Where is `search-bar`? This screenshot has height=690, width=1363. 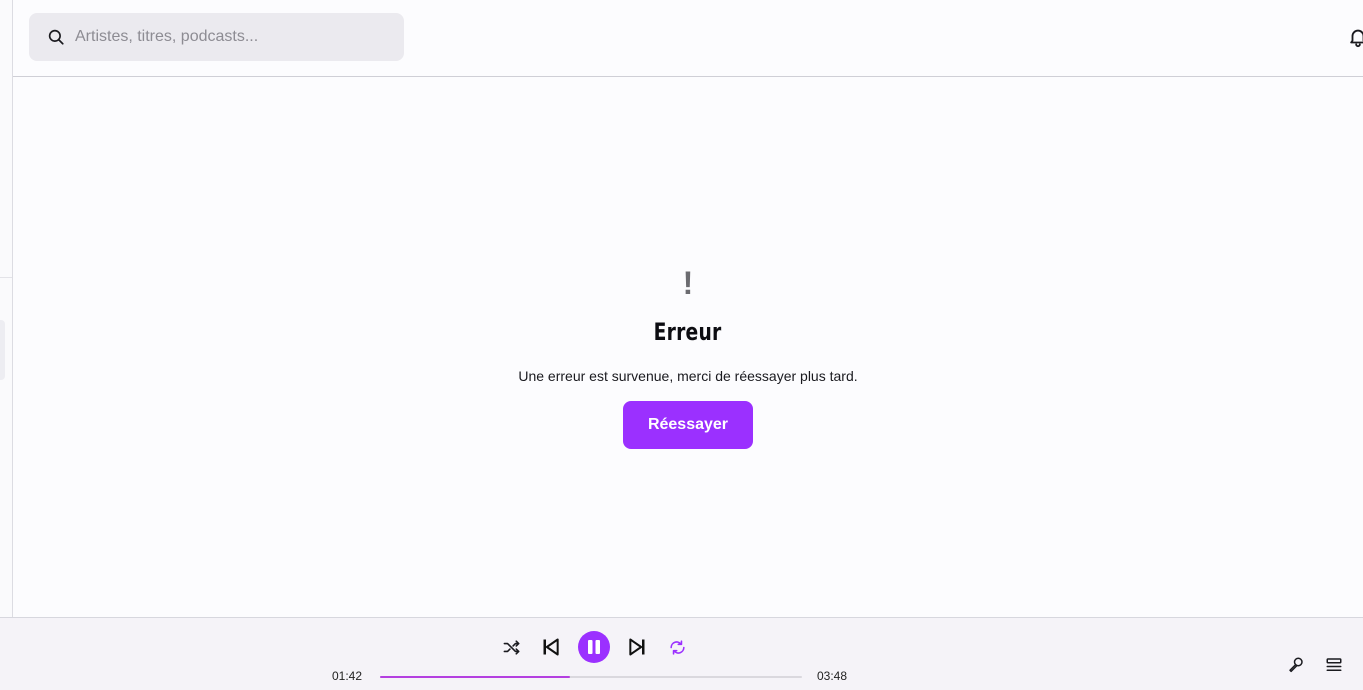
search-bar is located at coordinates (216, 37).